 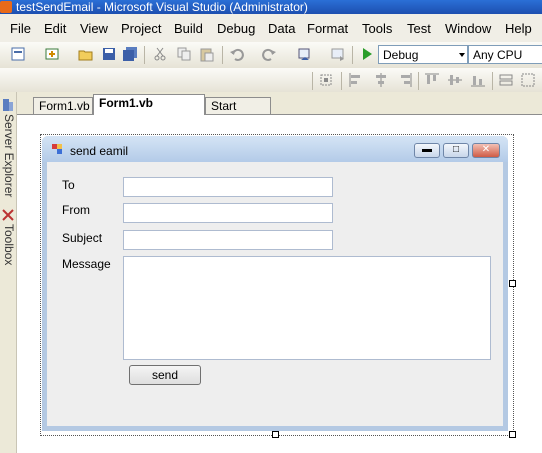 I want to click on menu-debug: Debug, so click(x=236, y=28).